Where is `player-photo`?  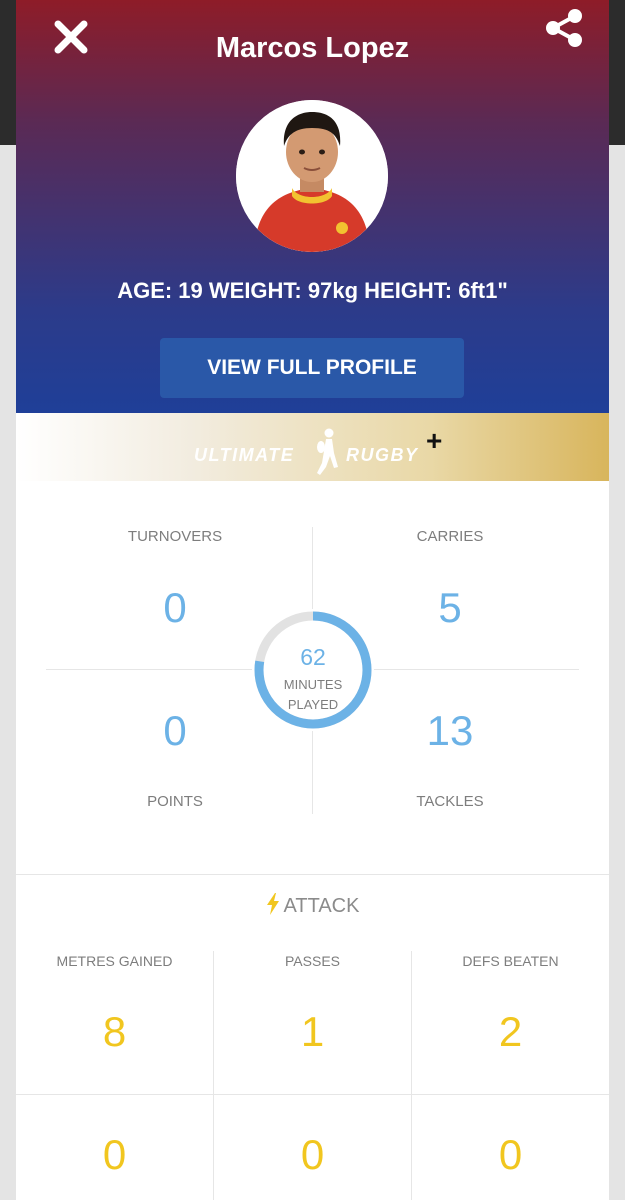
player-photo is located at coordinates (312, 176).